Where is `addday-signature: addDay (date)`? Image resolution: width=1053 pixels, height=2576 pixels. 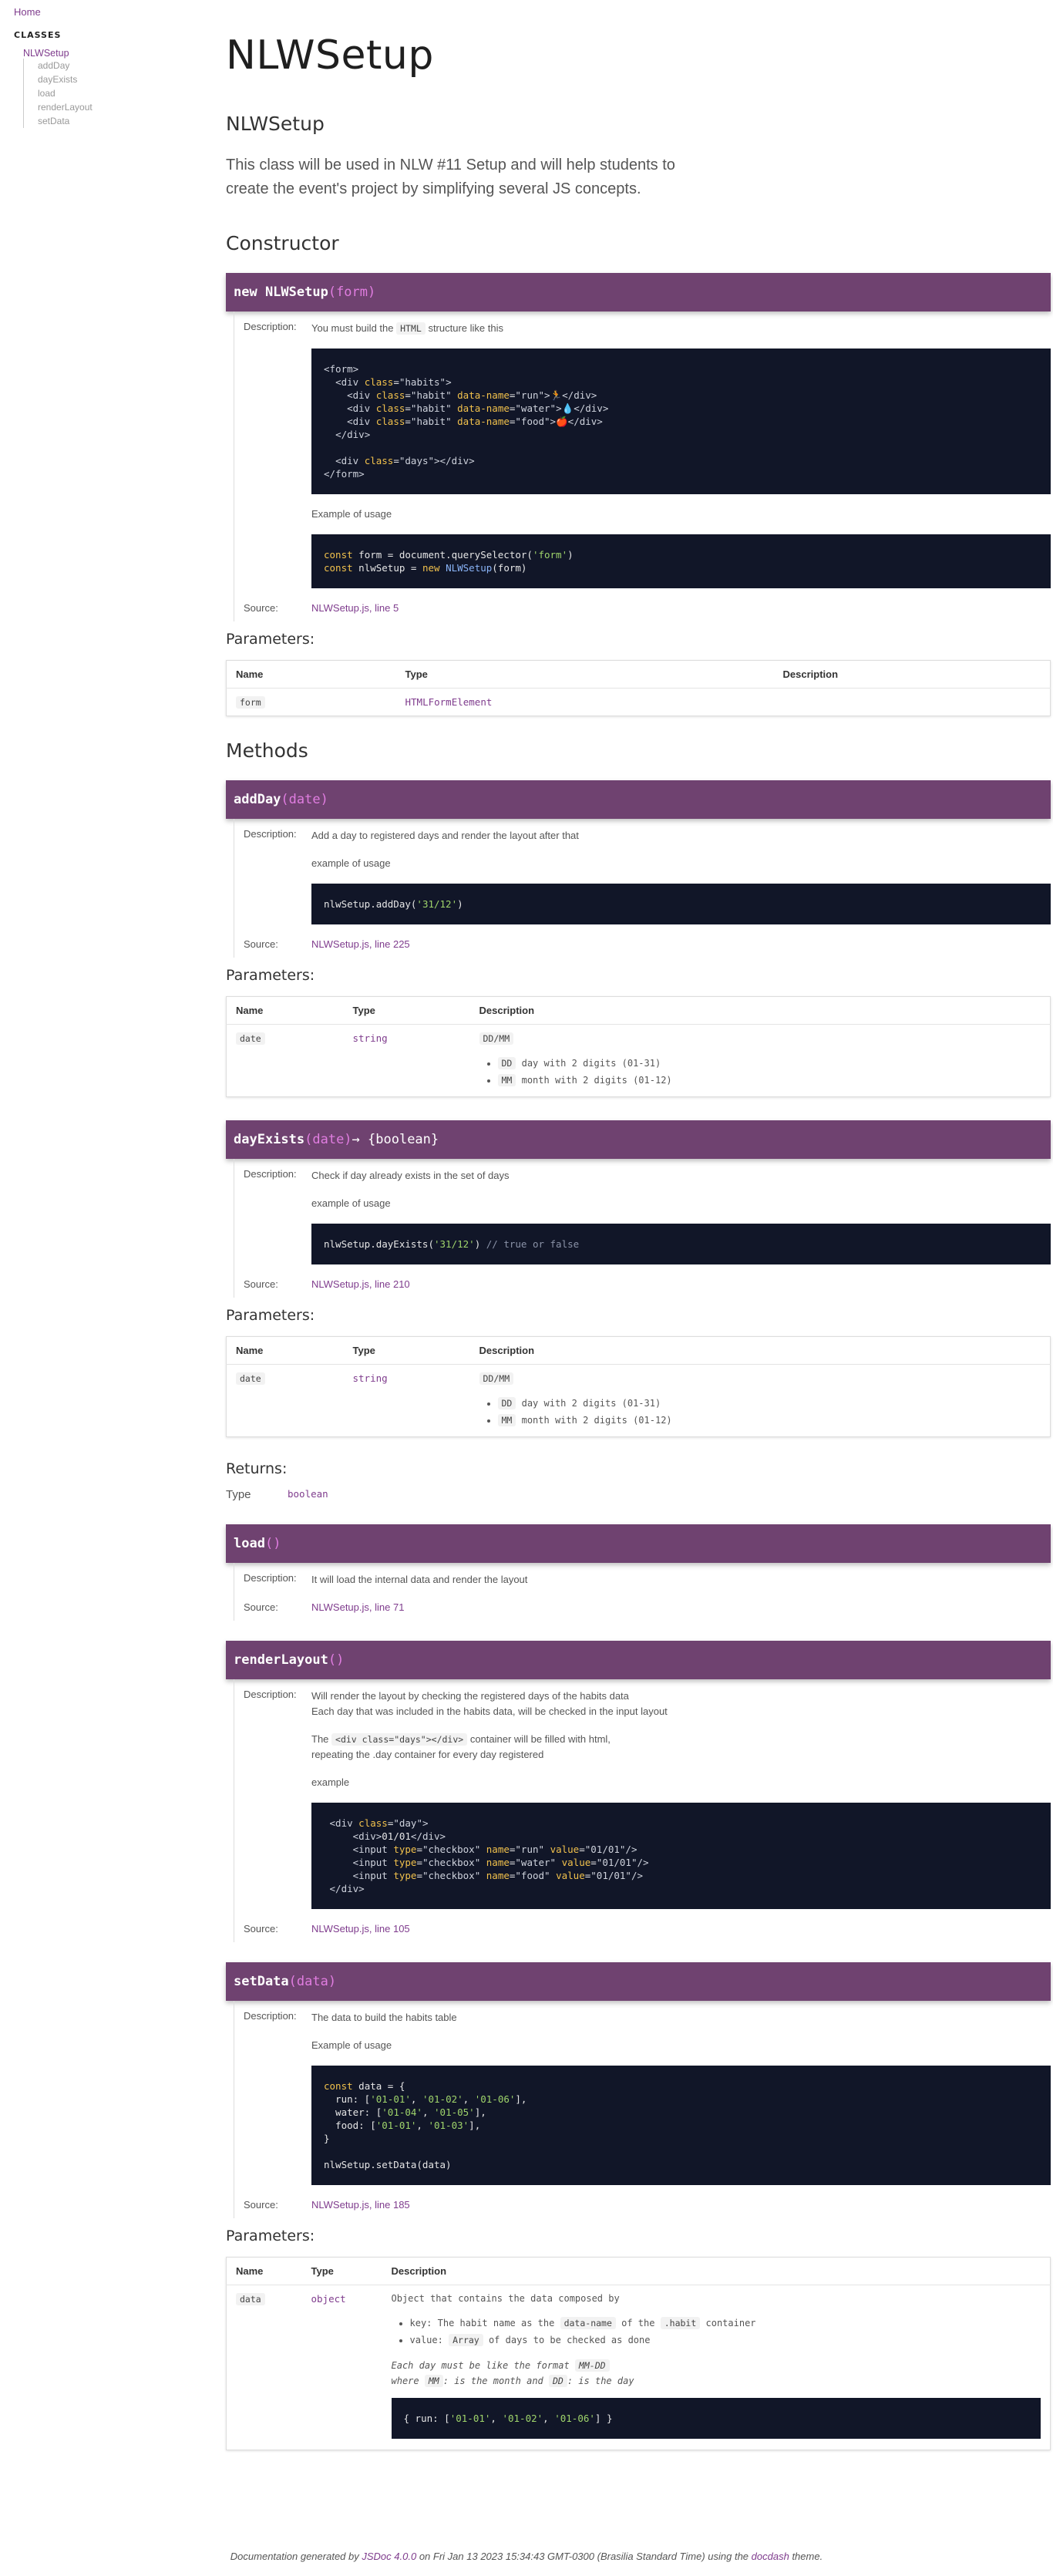
addday-signature: addDay (date) is located at coordinates (639, 800).